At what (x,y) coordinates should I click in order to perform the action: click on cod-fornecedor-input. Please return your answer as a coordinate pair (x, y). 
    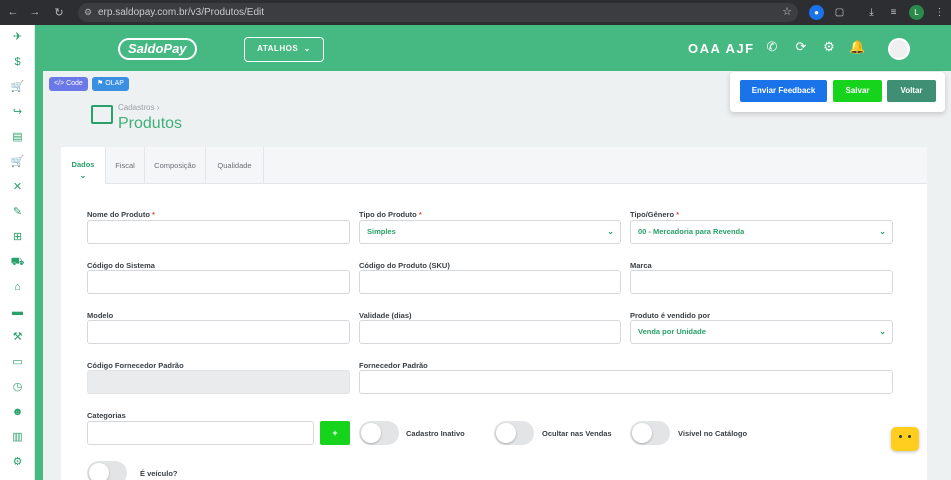
    Looking at the image, I should click on (218, 382).